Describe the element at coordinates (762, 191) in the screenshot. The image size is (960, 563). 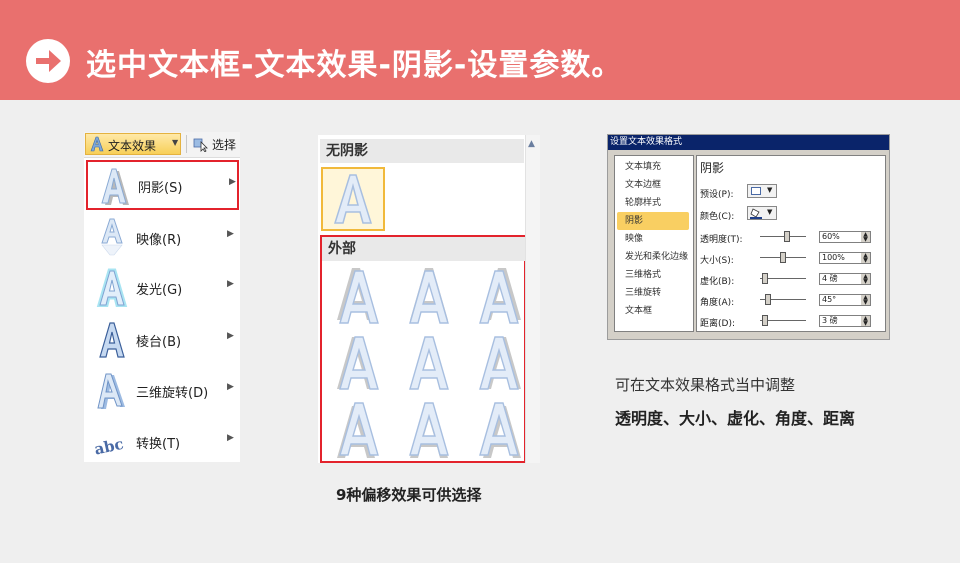
I see `preset-dropdown: ▼` at that location.